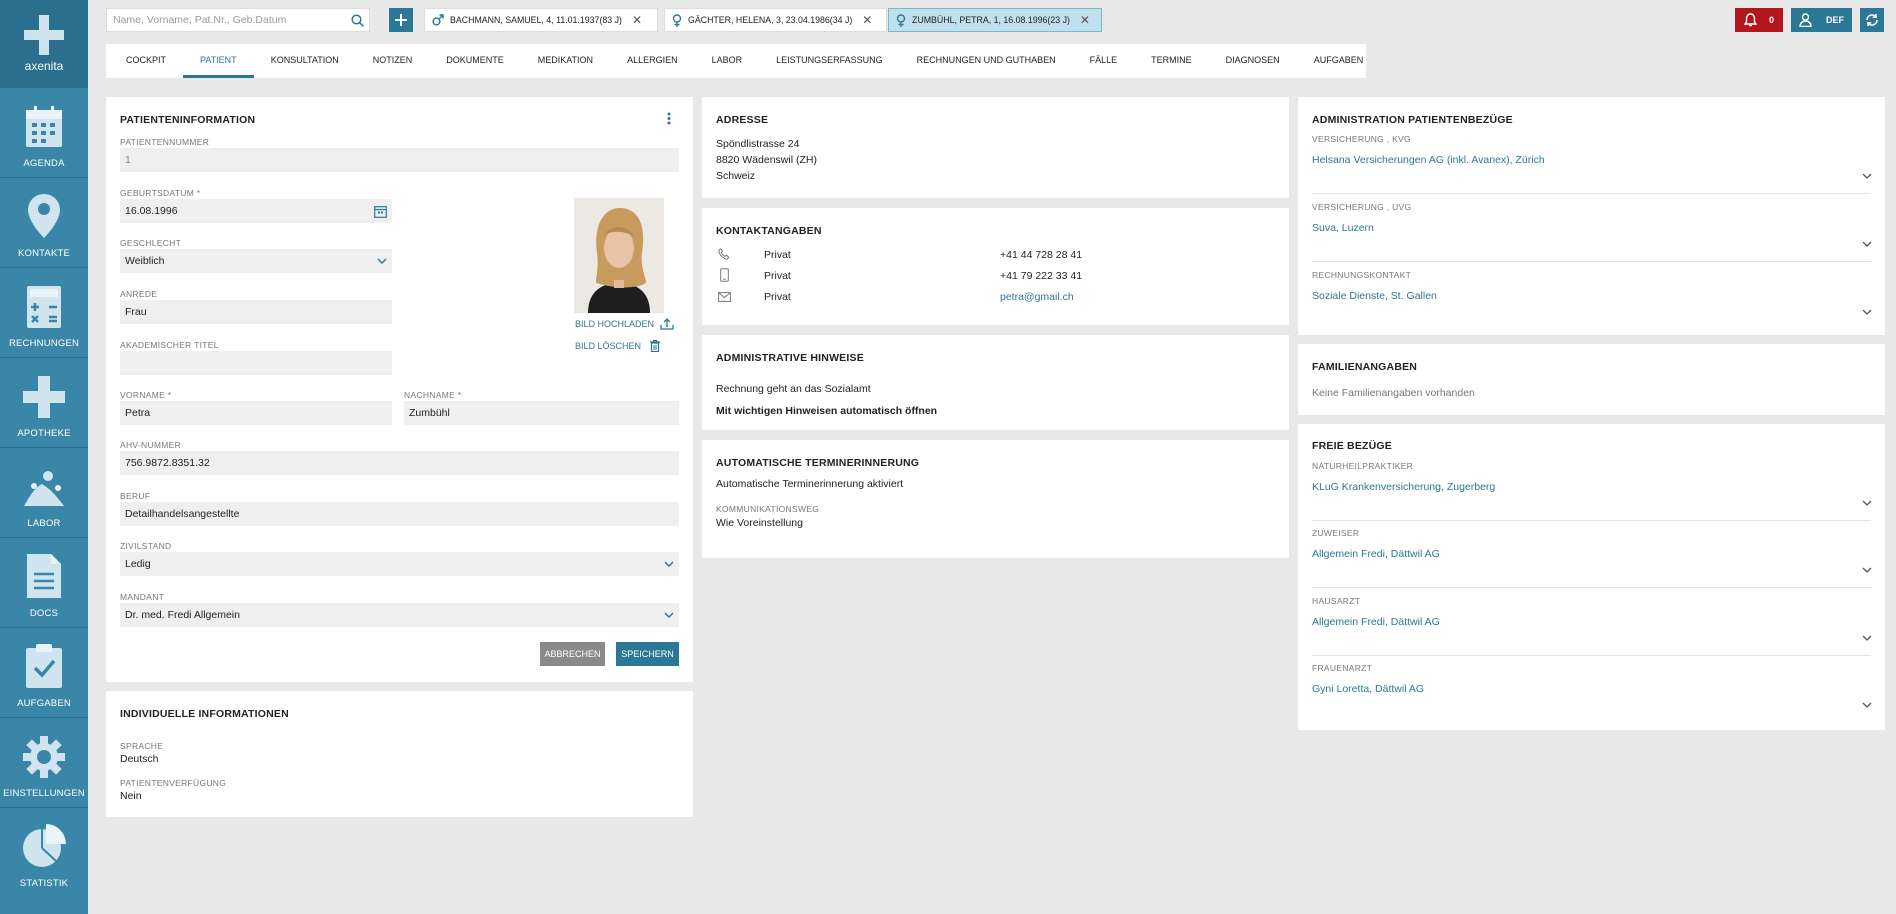 This screenshot has width=1896, height=914. What do you see at coordinates (995, 20) in the screenshot?
I see `patient-tab-zumbuehl: ZUMBÜHL, PETRA, 1, 16.08.1996(23 J) ✕` at bounding box center [995, 20].